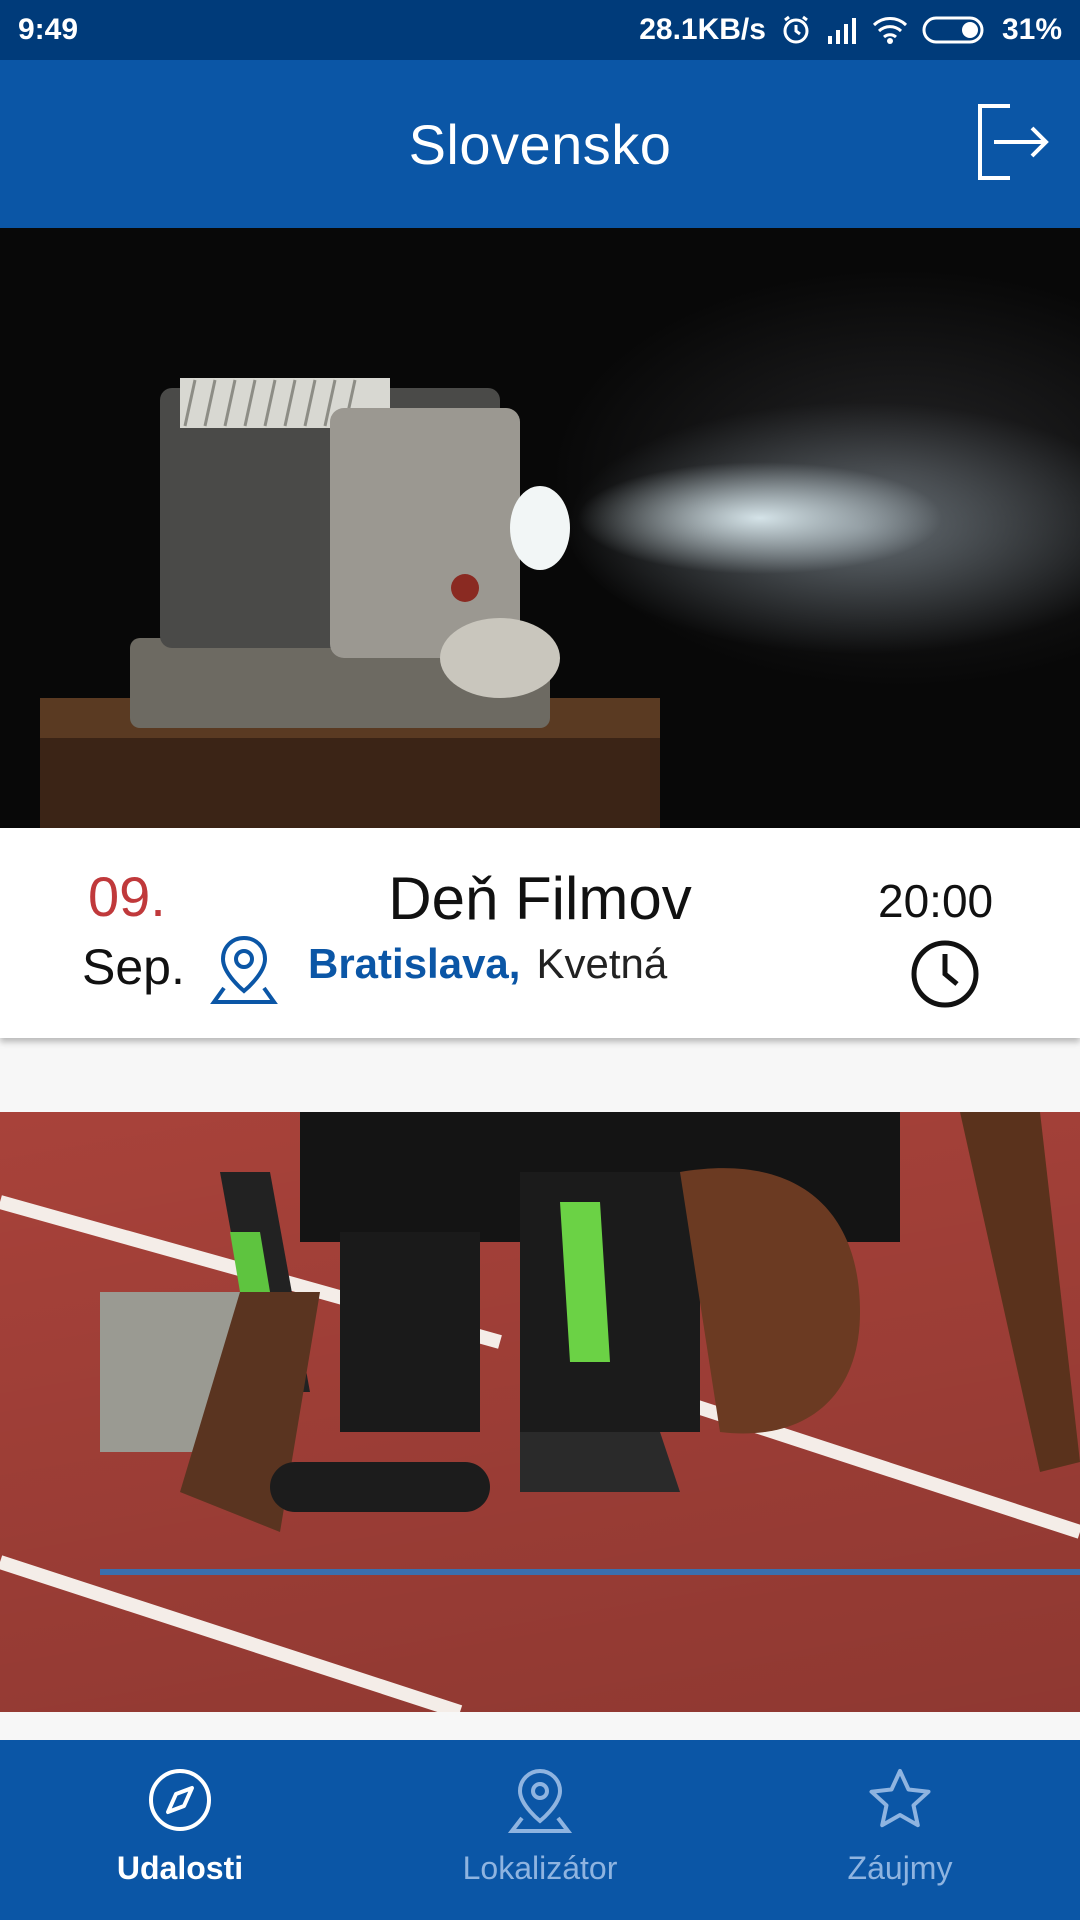 The width and height of the screenshot is (1080, 1920). I want to click on nav-item-lokalizator: Lokalizátor, so click(540, 1830).